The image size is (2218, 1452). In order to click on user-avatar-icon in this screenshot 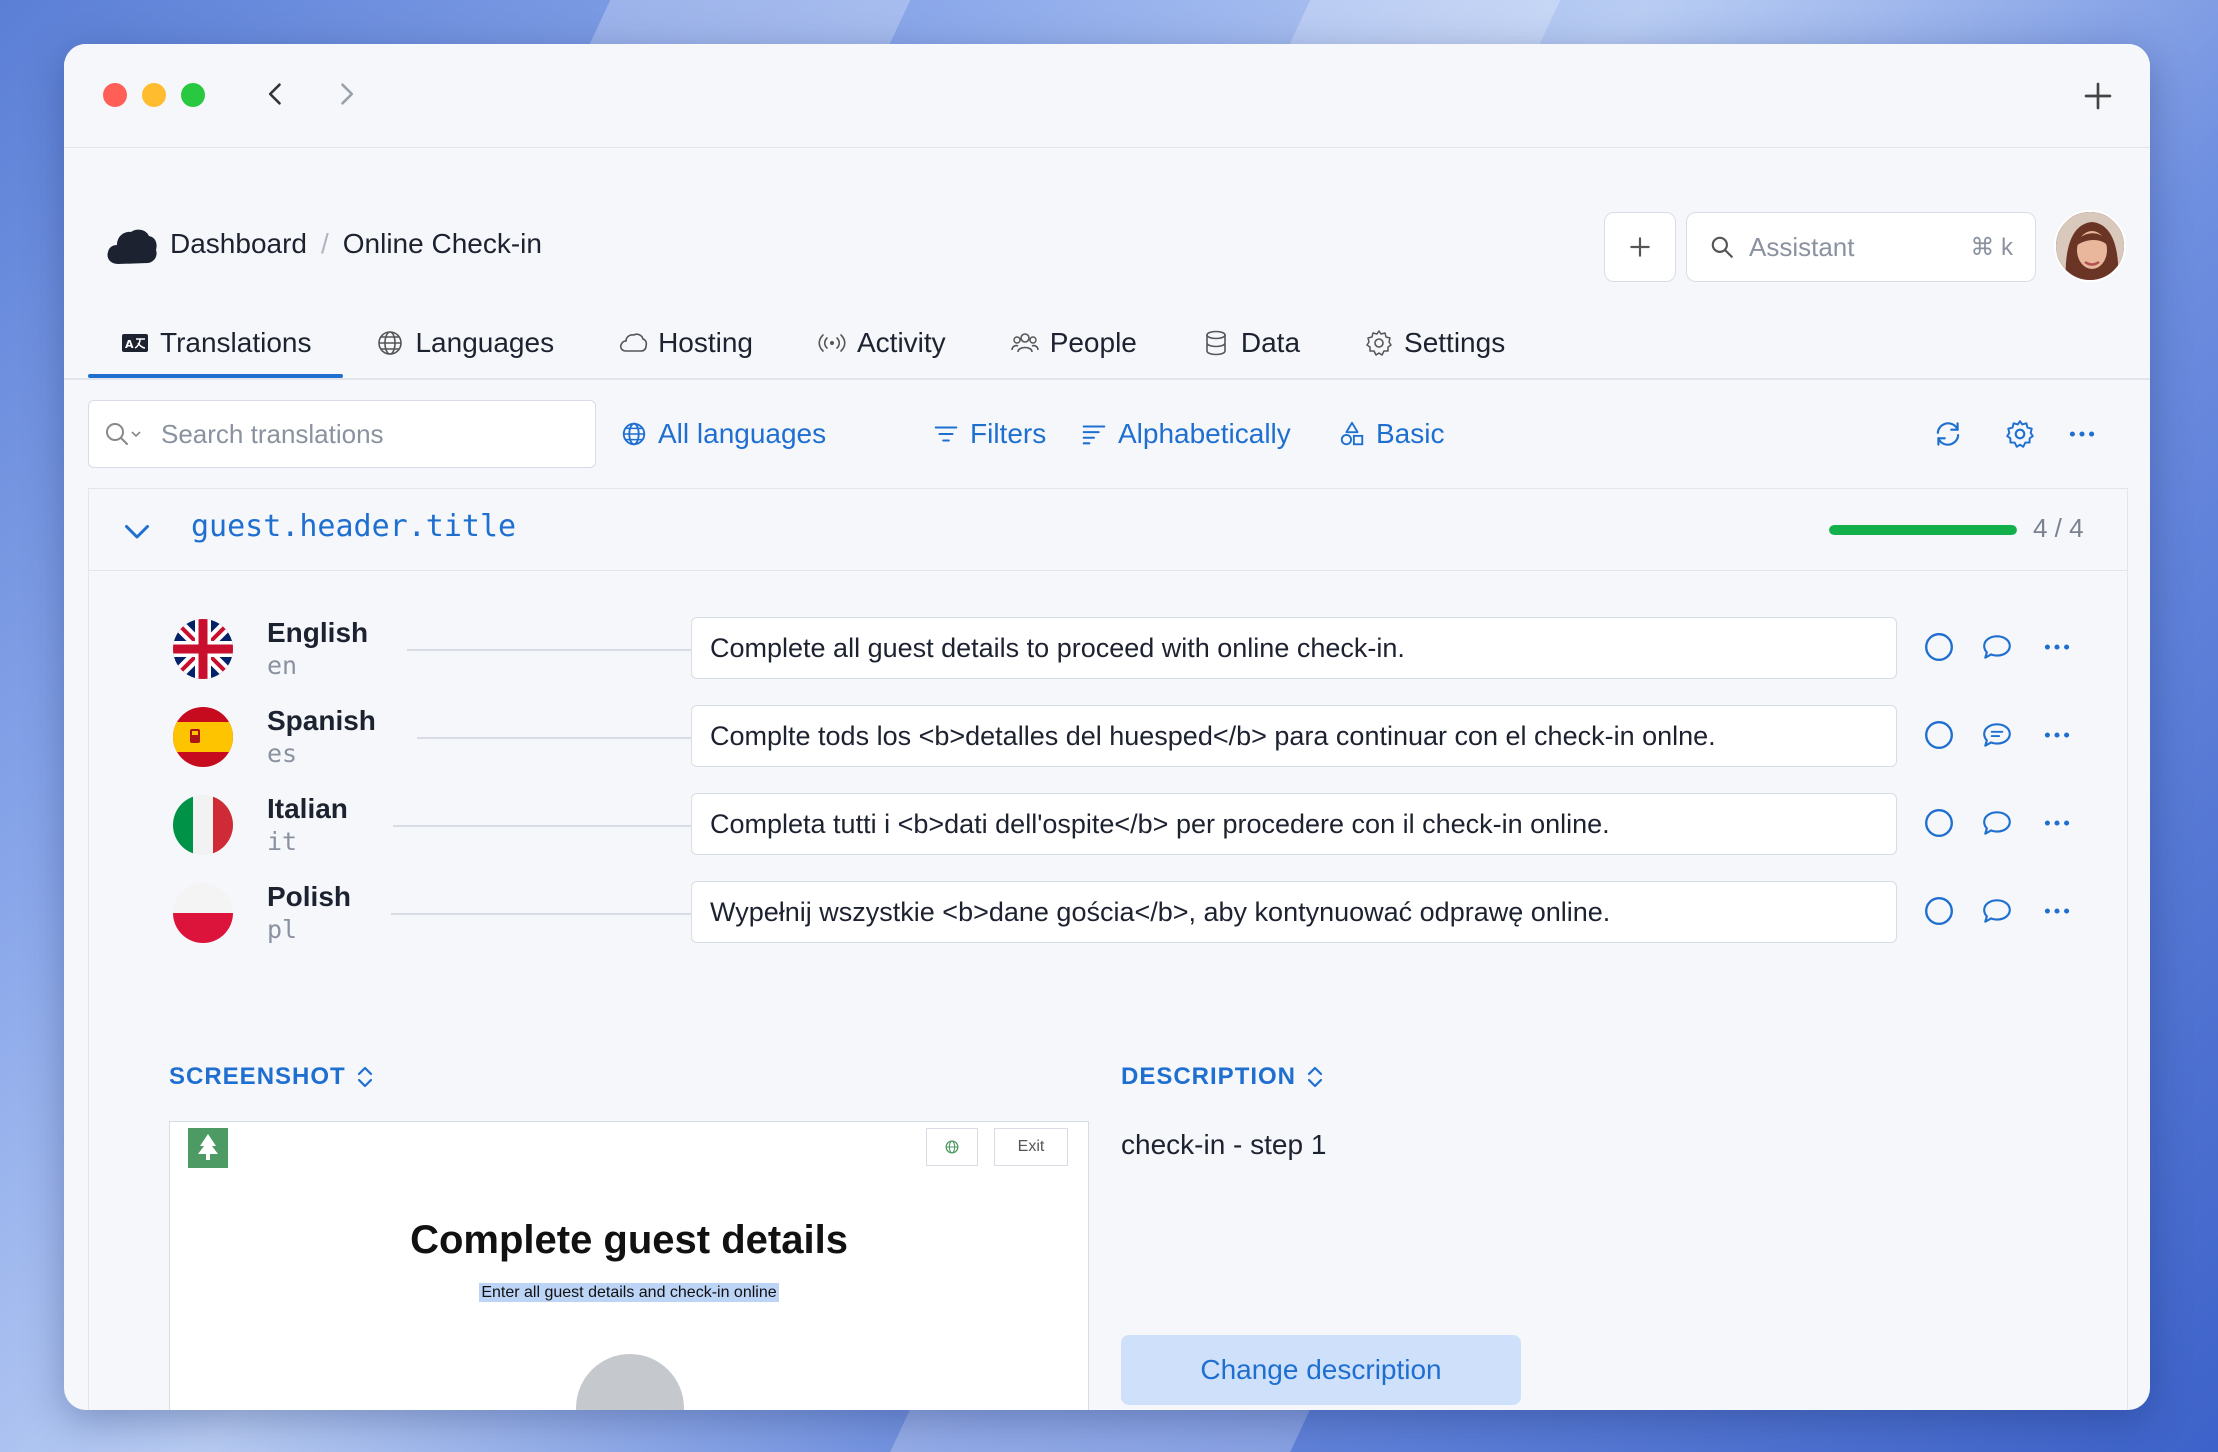, I will do `click(2090, 246)`.